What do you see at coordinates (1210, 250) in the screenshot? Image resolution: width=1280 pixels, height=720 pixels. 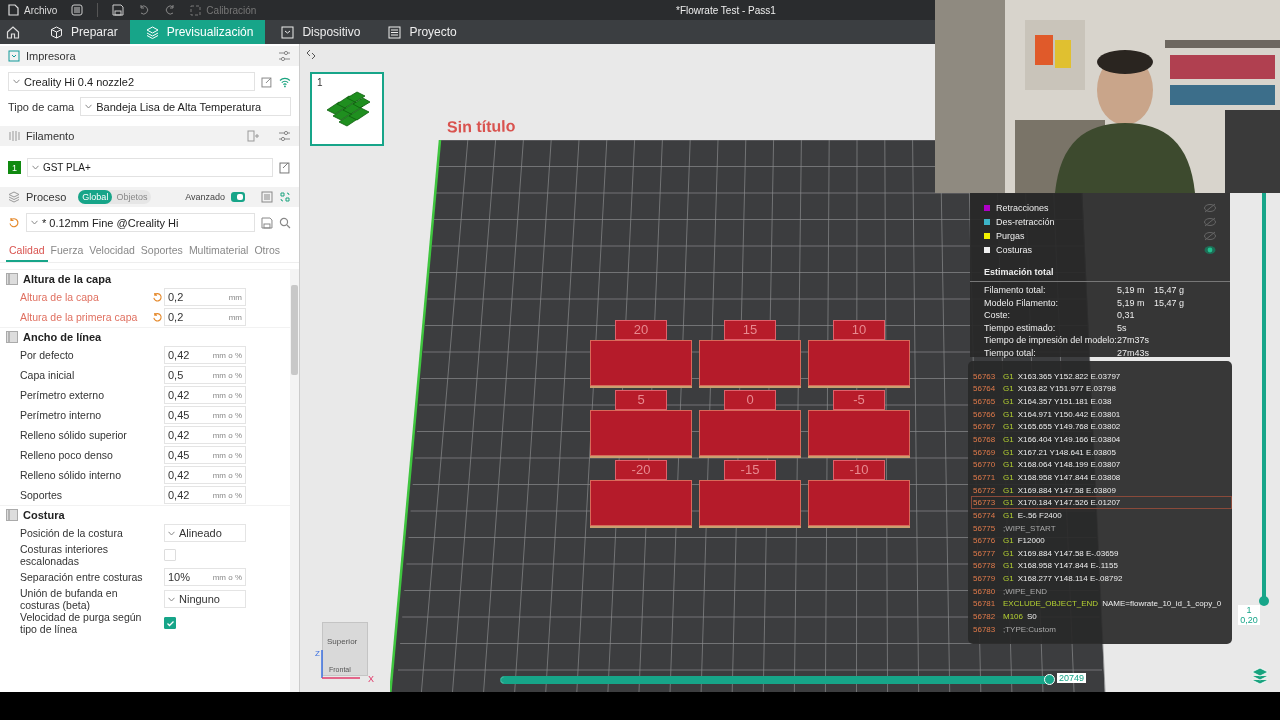 I see `visible-icon` at bounding box center [1210, 250].